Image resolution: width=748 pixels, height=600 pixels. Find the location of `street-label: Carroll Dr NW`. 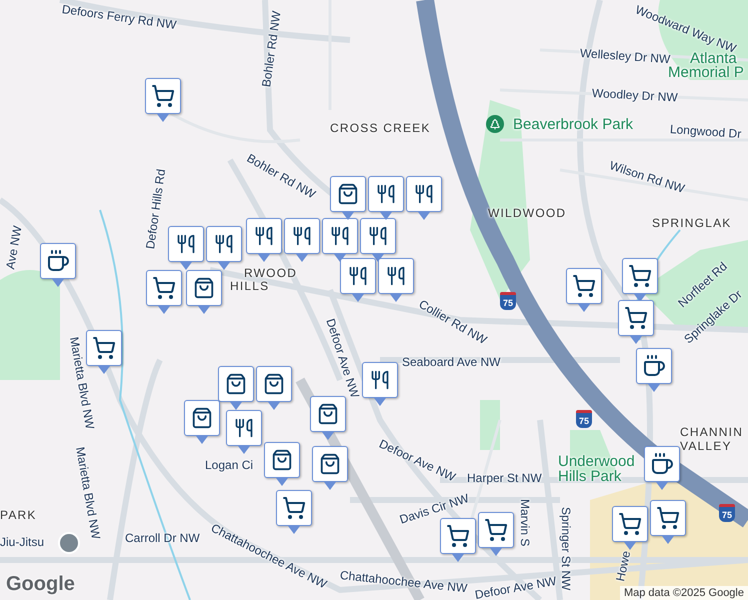

street-label: Carroll Dr NW is located at coordinates (162, 538).